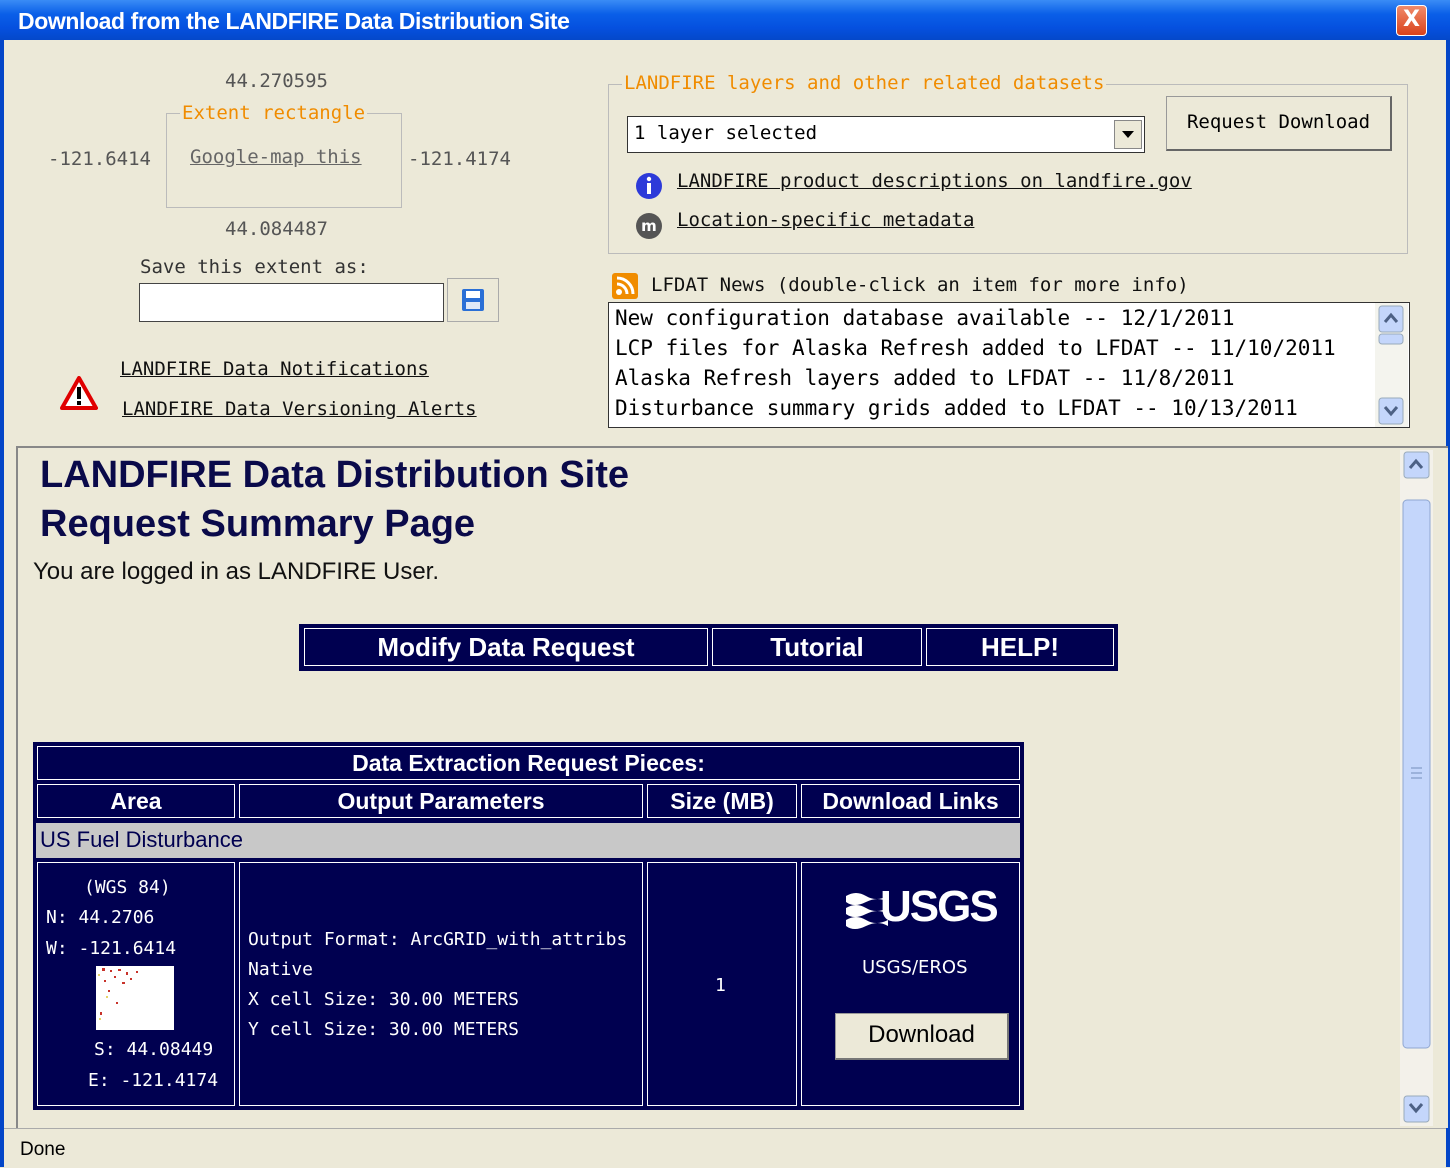  I want to click on chevron-down-icon, so click(1128, 134).